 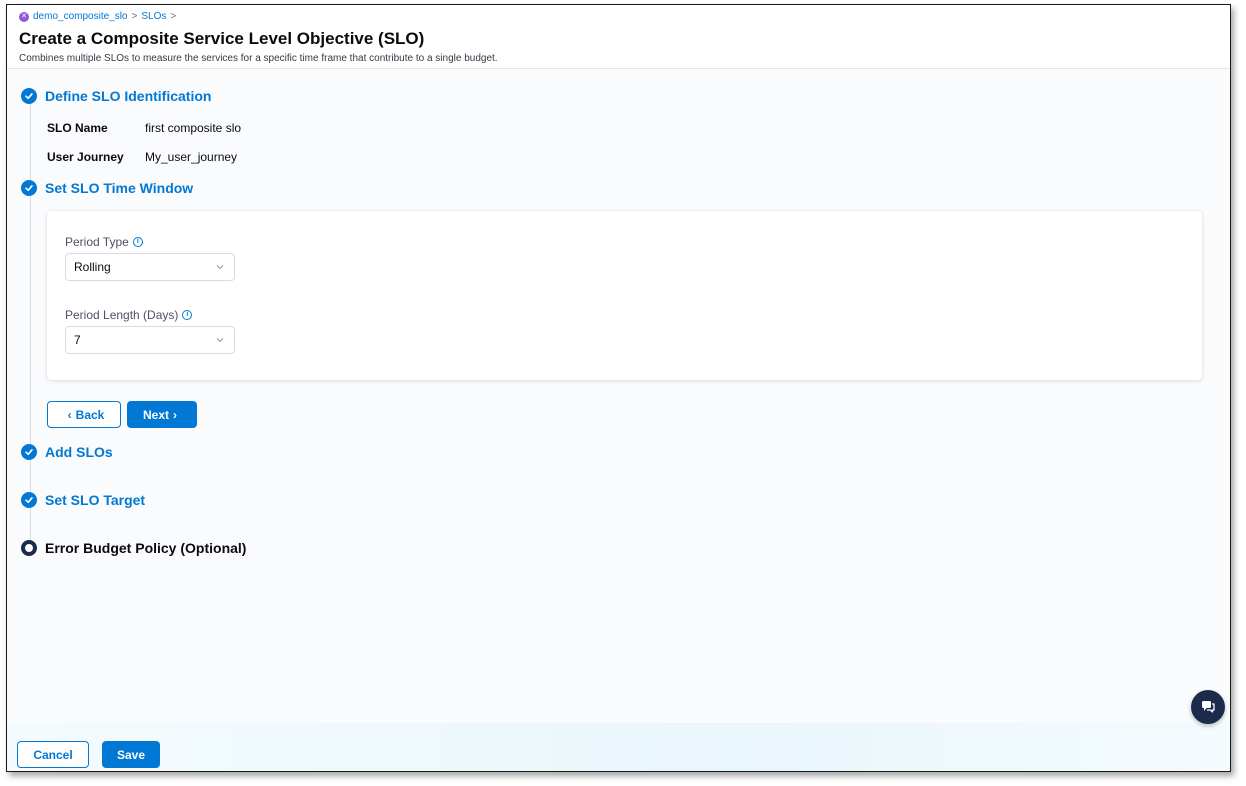 I want to click on period-type-label: Period Type i, so click(x=104, y=242).